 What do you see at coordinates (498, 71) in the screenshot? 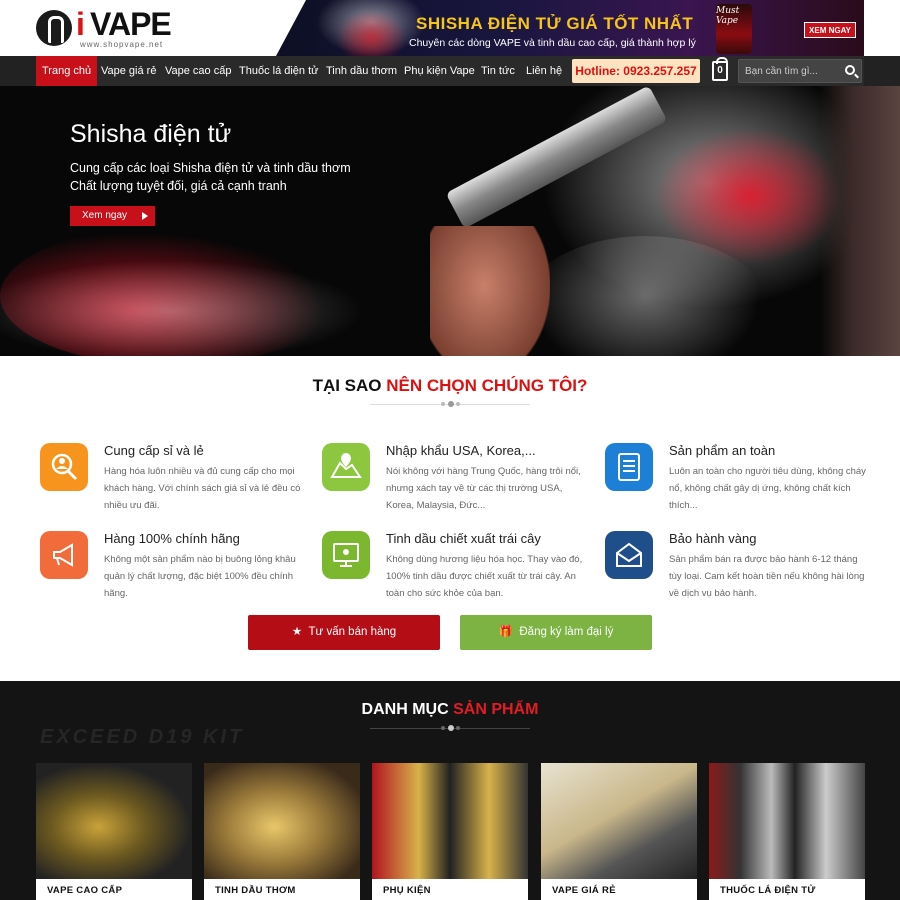
I see `nav-item-news: Tin tức` at bounding box center [498, 71].